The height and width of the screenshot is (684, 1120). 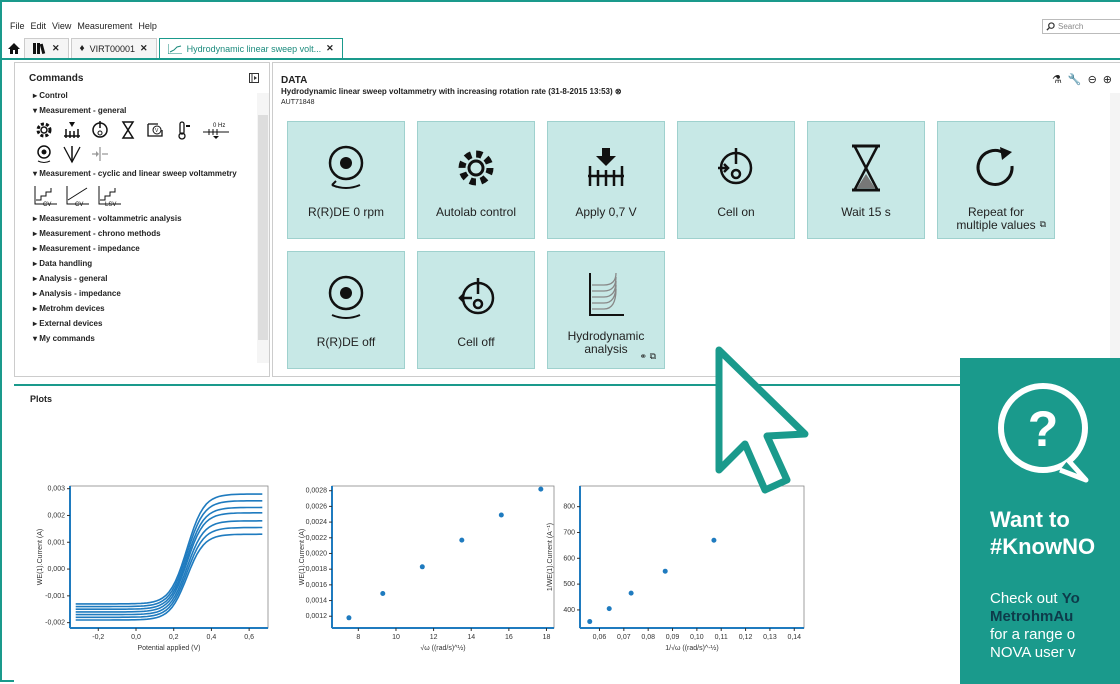 I want to click on group-my-commands: ▾ My commands, so click(x=142, y=338).